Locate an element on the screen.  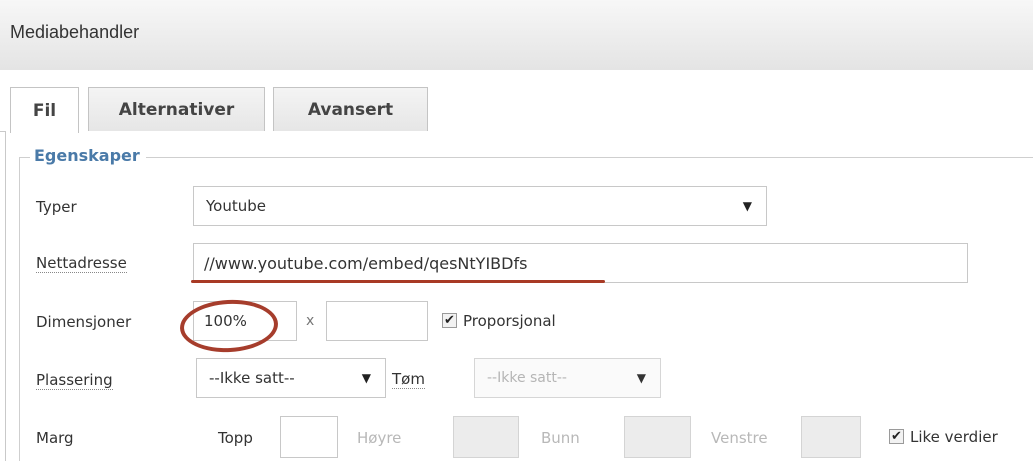
type-label: Typer is located at coordinates (56, 207).